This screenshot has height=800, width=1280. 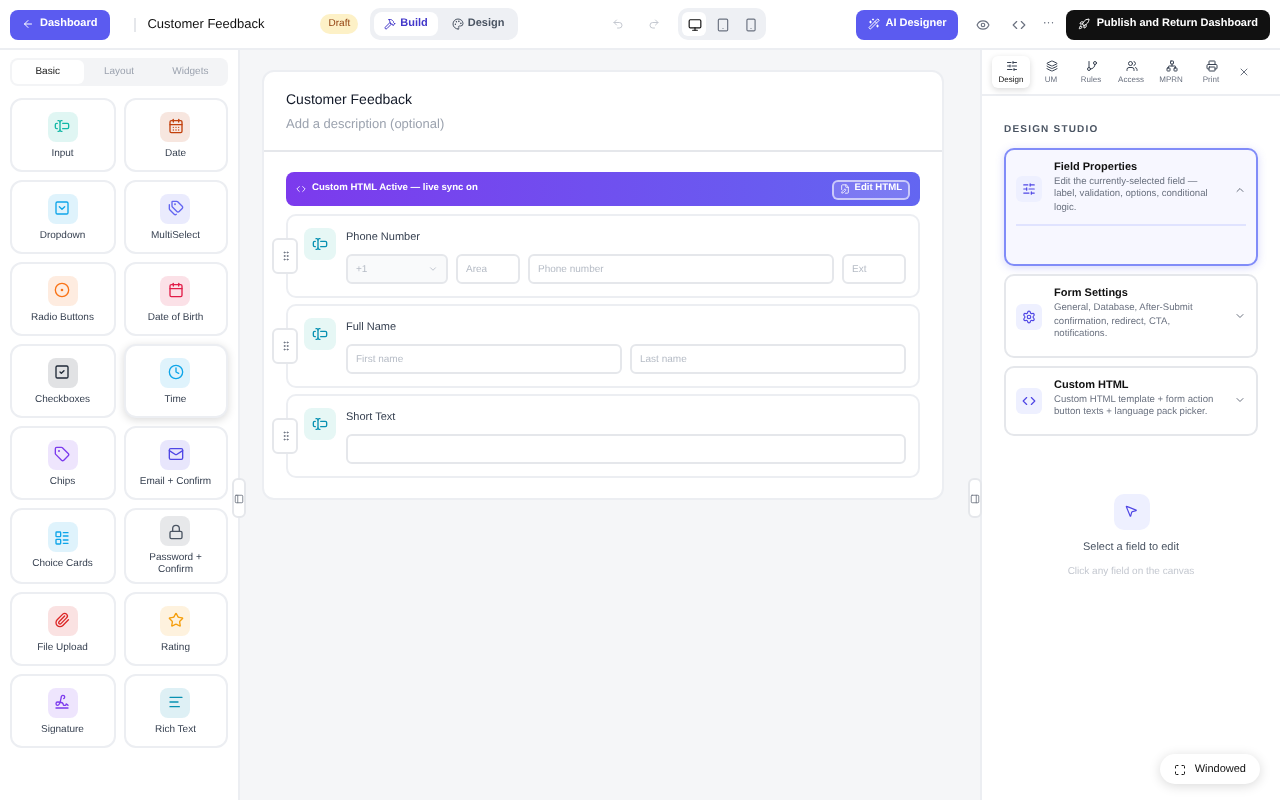 I want to click on pointer-icon, so click(x=1131, y=511).